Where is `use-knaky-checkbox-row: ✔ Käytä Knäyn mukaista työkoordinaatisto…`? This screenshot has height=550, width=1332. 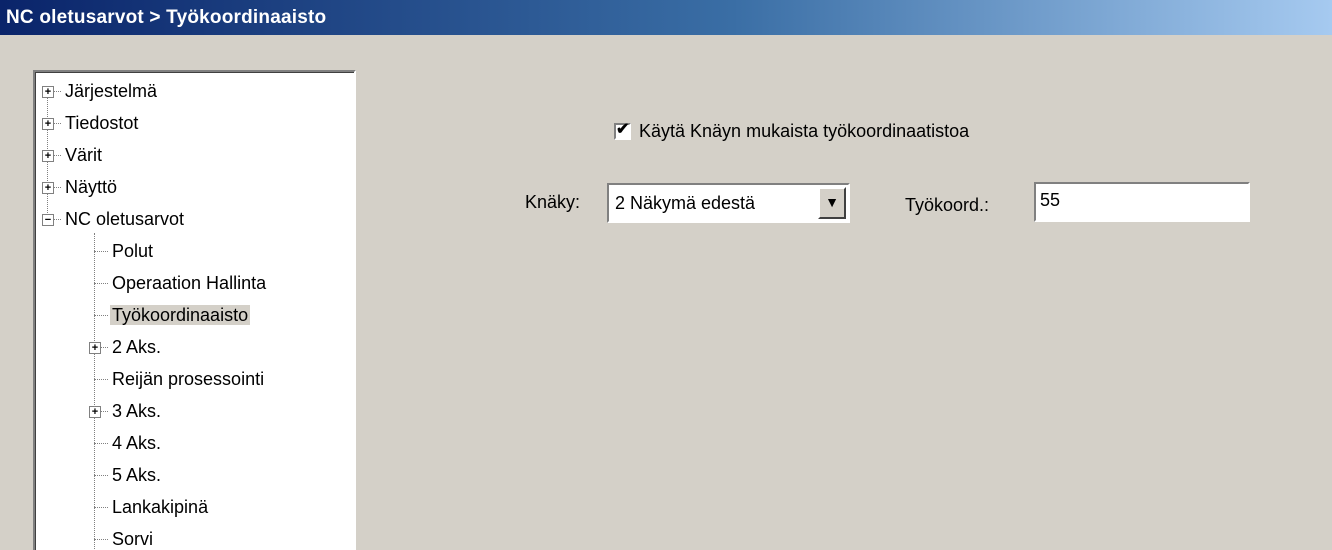 use-knaky-checkbox-row: ✔ Käytä Knäyn mukaista työkoordinaatisto… is located at coordinates (791, 131).